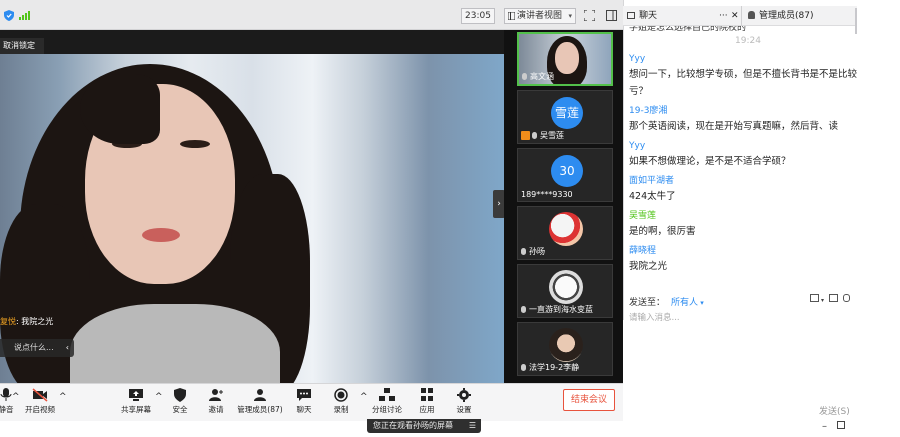 This screenshot has height=437, width=900. What do you see at coordinates (464, 401) in the screenshot?
I see `settings-button: 设置` at bounding box center [464, 401].